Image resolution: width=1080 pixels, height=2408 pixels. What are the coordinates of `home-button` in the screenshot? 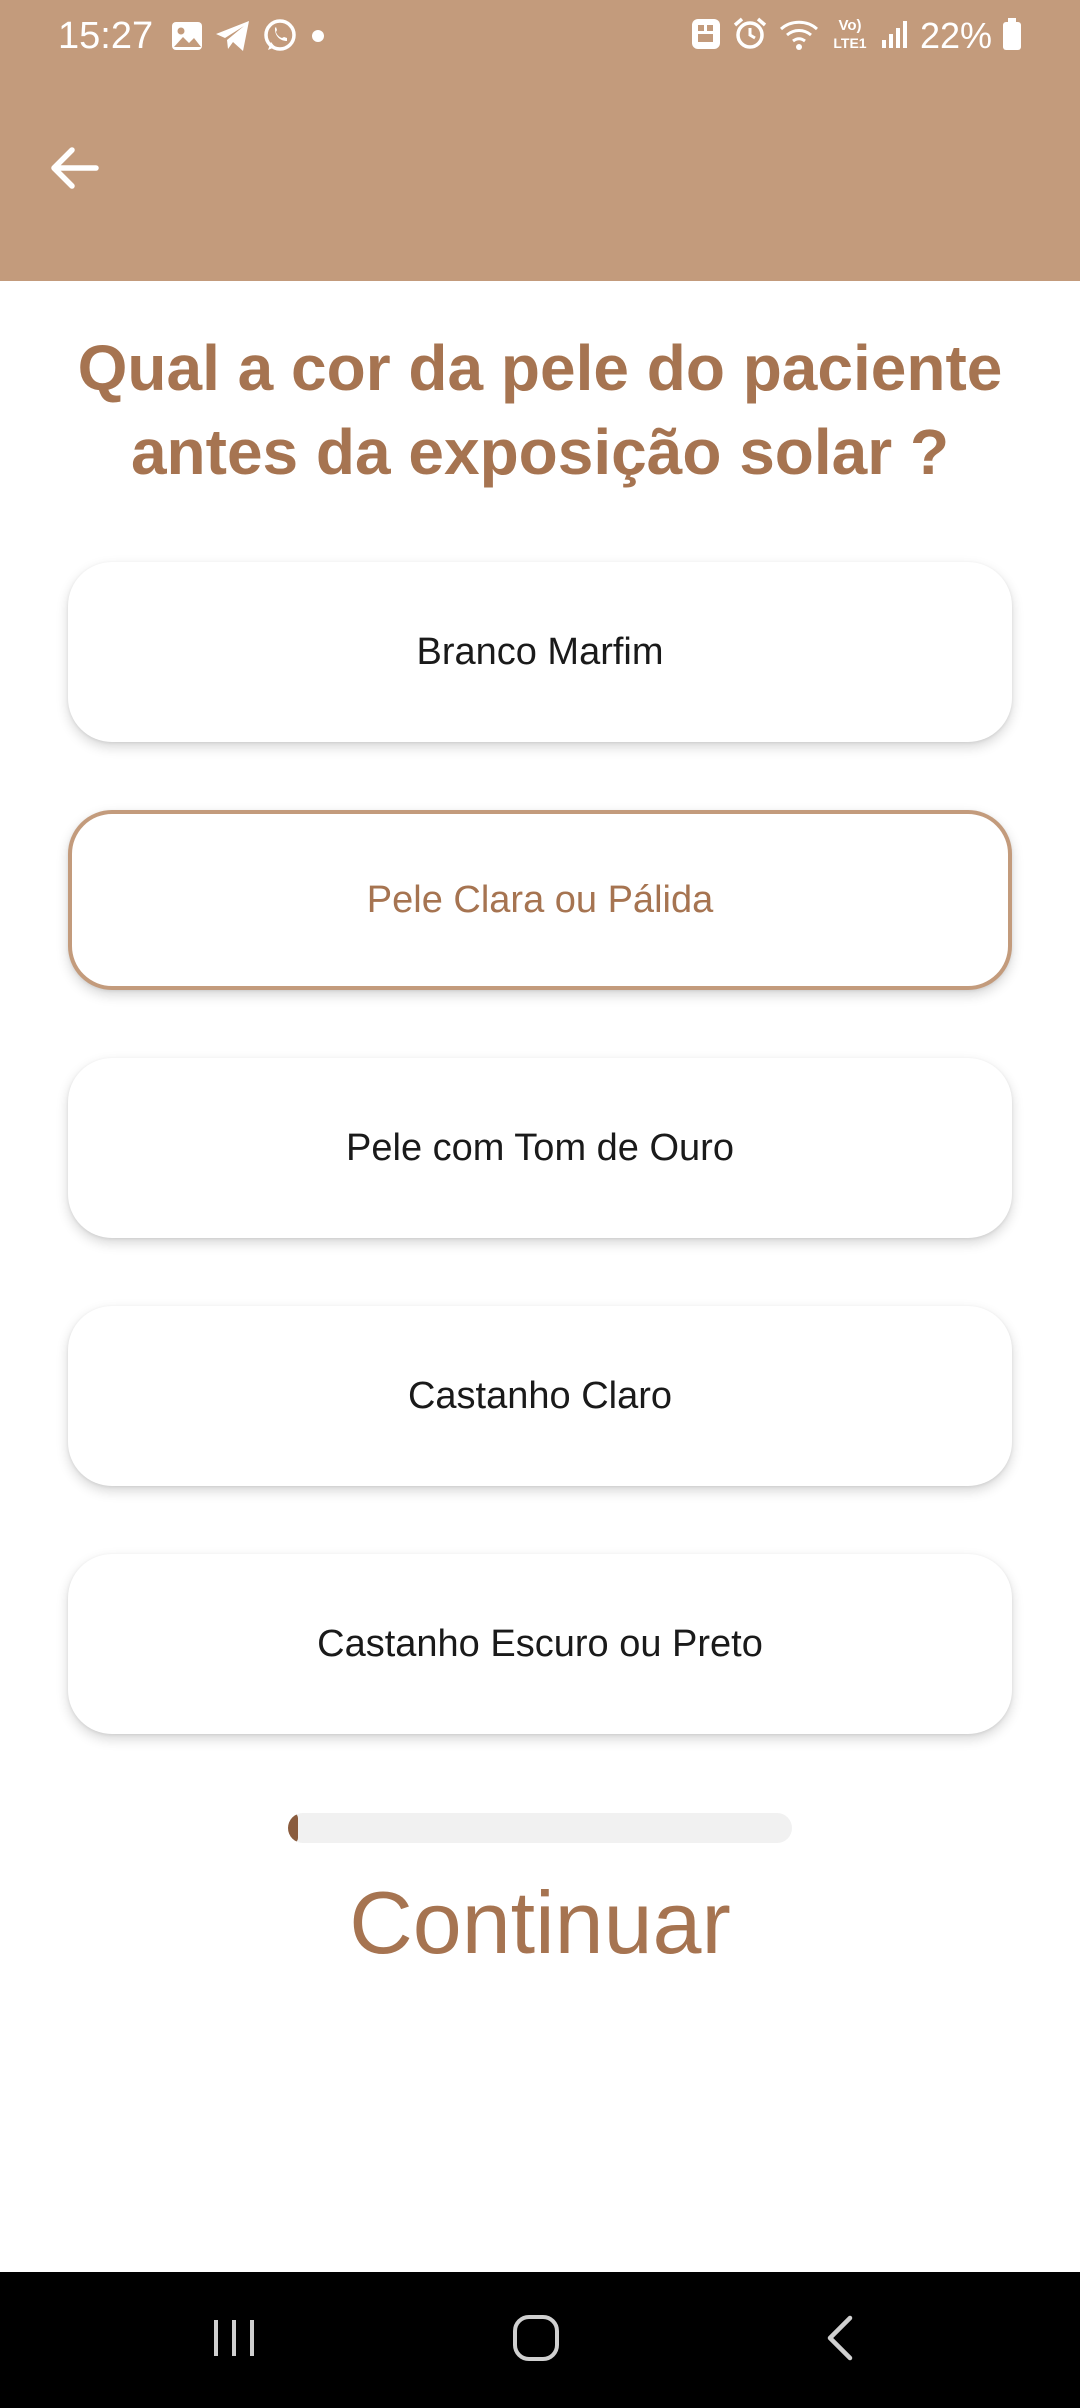 It's located at (536, 2340).